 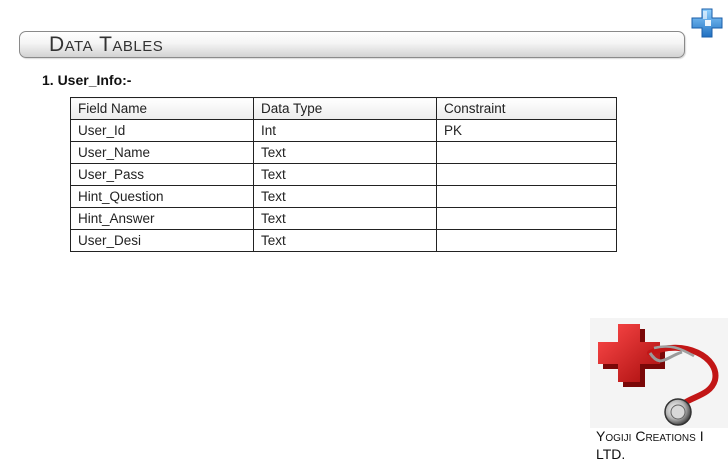 What do you see at coordinates (162, 240) in the screenshot?
I see `table-cell: User_Desi` at bounding box center [162, 240].